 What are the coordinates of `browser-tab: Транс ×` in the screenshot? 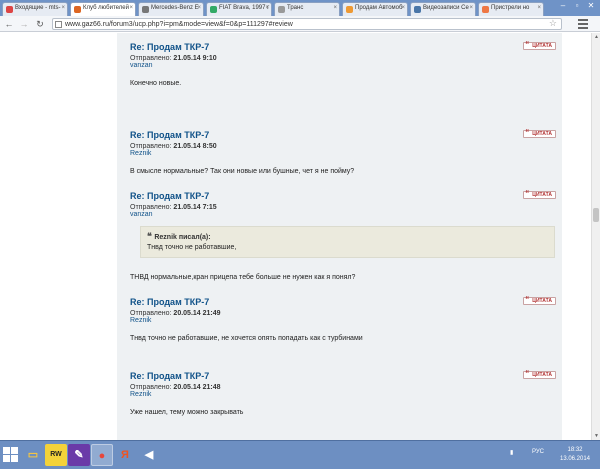 It's located at (307, 9).